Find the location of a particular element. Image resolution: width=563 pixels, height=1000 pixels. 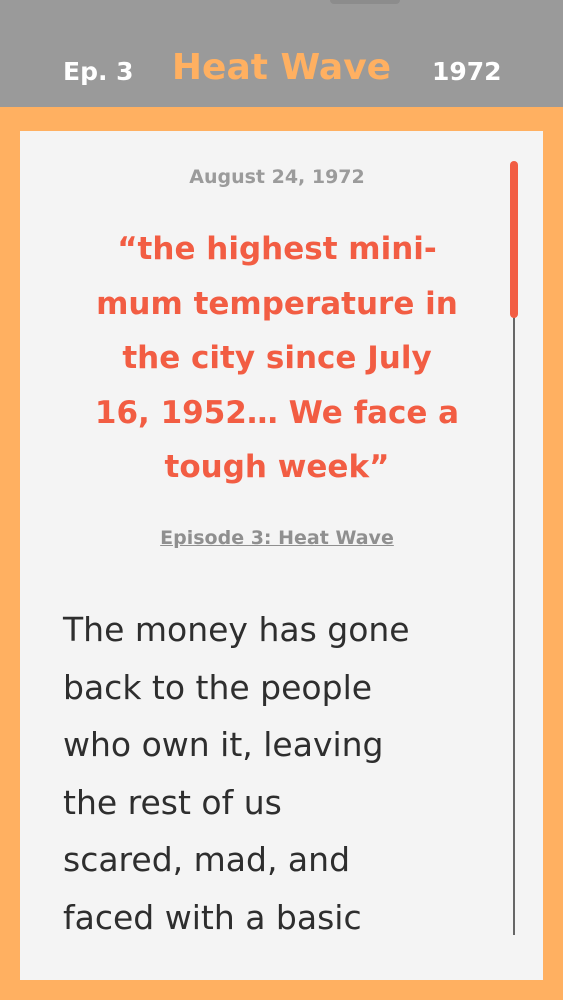

body-line: The money has gone is located at coordinates (236, 629).